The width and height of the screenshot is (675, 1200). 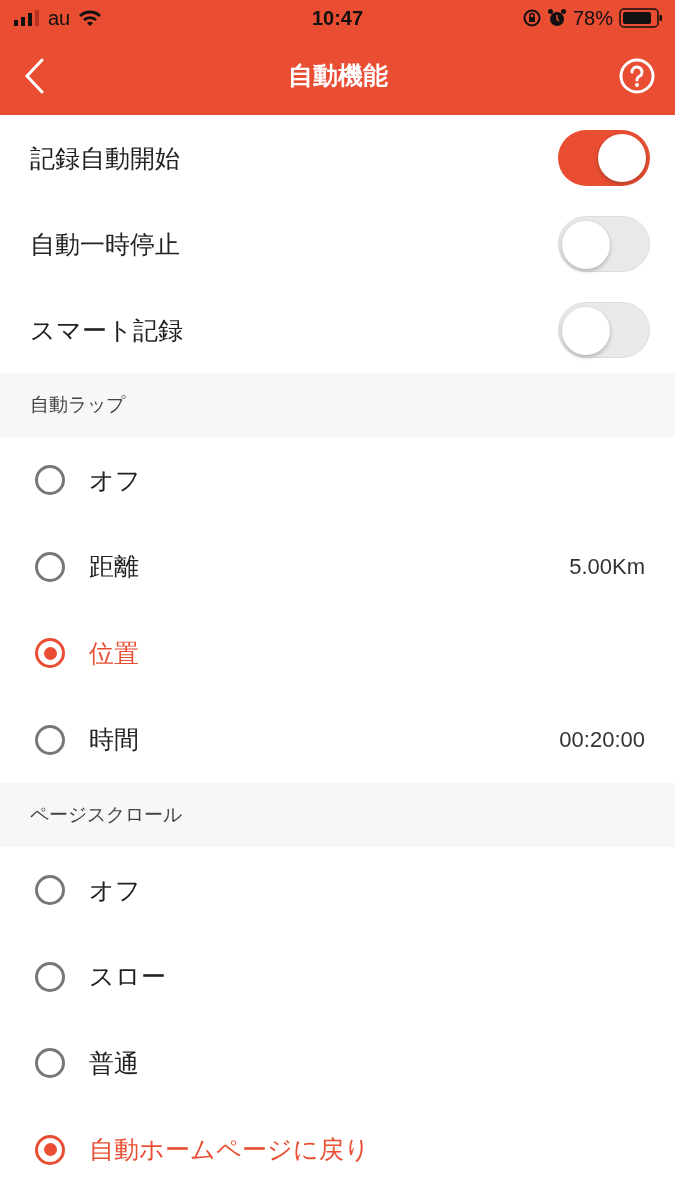 What do you see at coordinates (531, 18) in the screenshot?
I see `rotation-lock-icon` at bounding box center [531, 18].